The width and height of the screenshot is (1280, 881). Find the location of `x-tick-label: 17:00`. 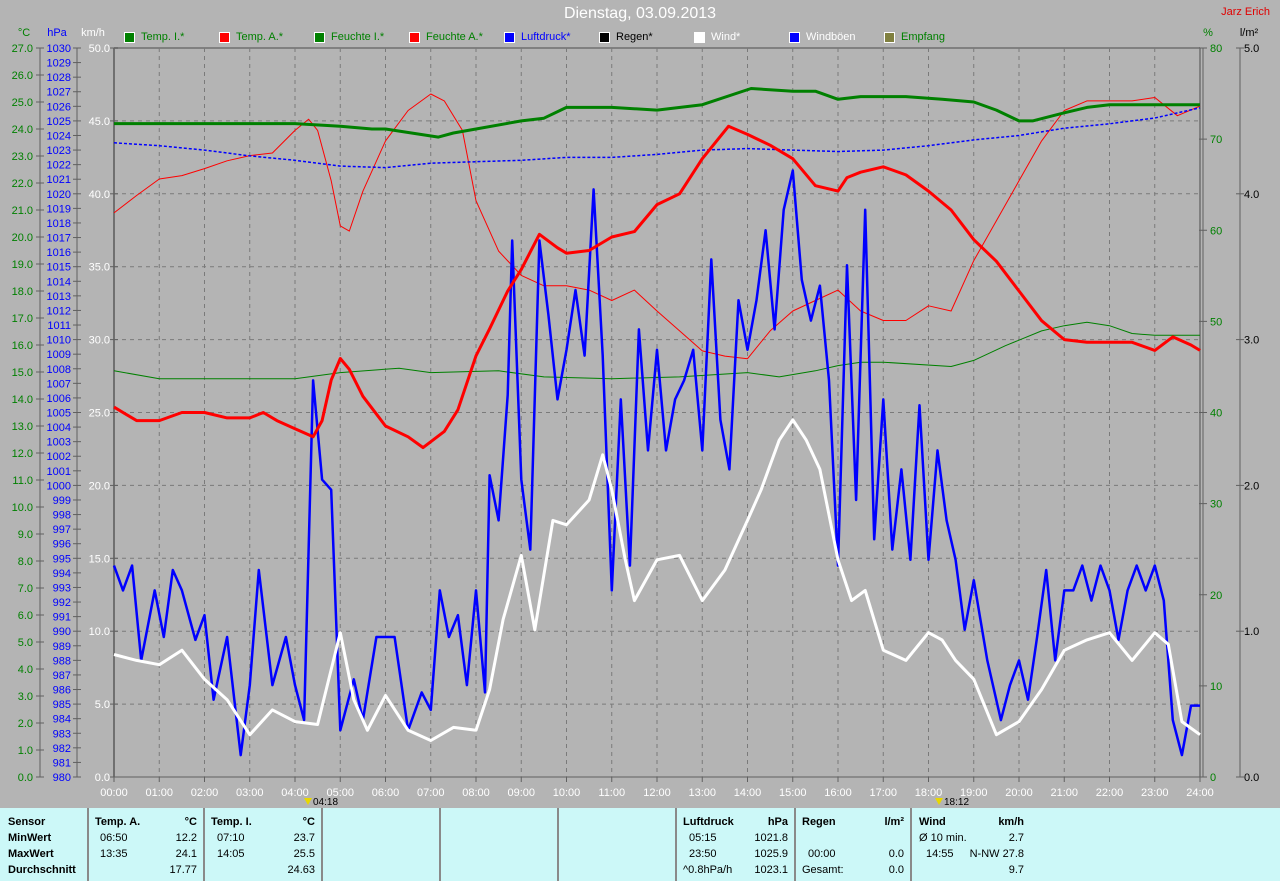

x-tick-label: 17:00 is located at coordinates (883, 793).